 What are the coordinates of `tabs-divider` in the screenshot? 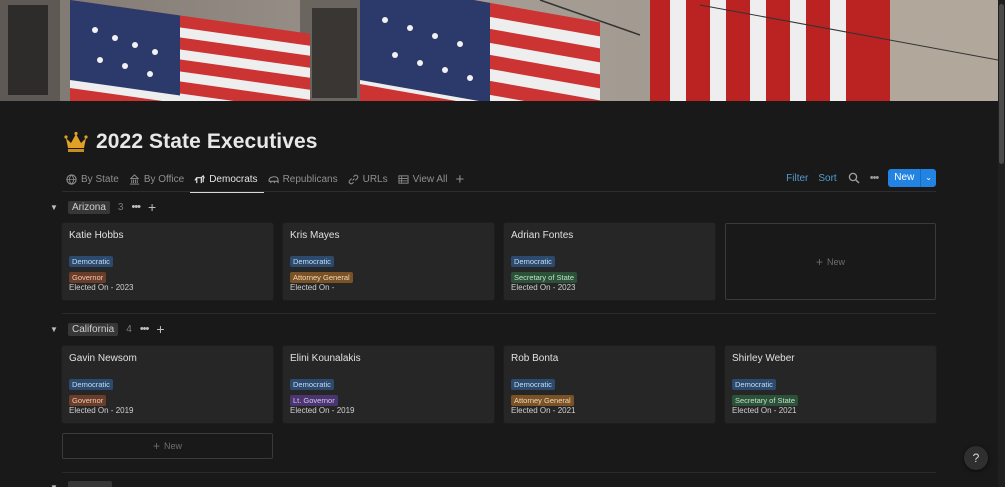 It's located at (499, 191).